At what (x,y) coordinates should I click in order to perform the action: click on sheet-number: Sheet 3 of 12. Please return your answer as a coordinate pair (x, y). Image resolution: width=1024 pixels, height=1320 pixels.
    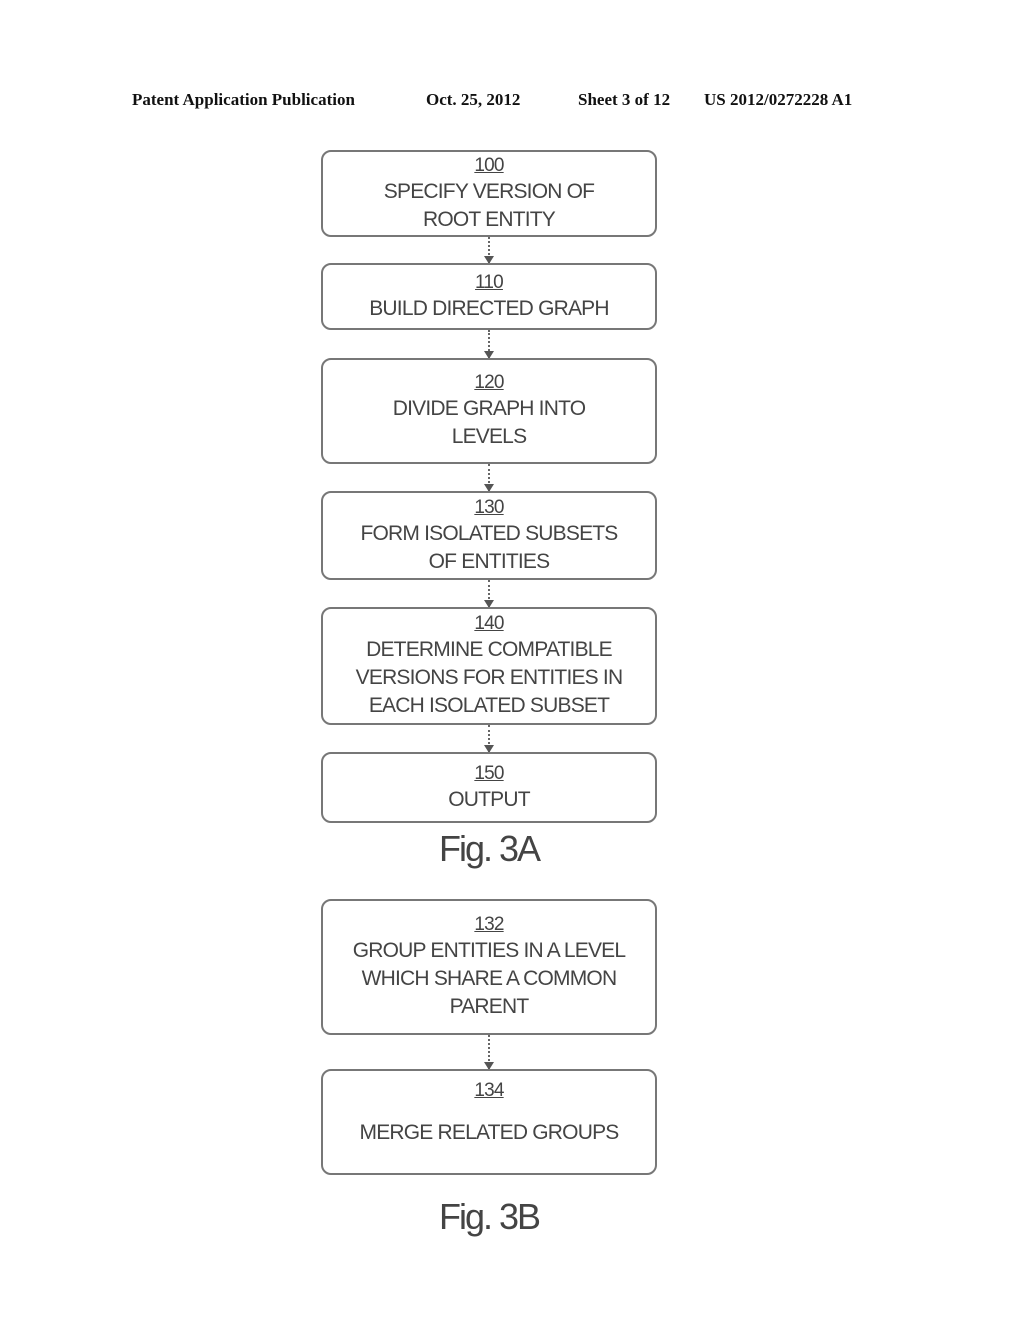
    Looking at the image, I should click on (624, 99).